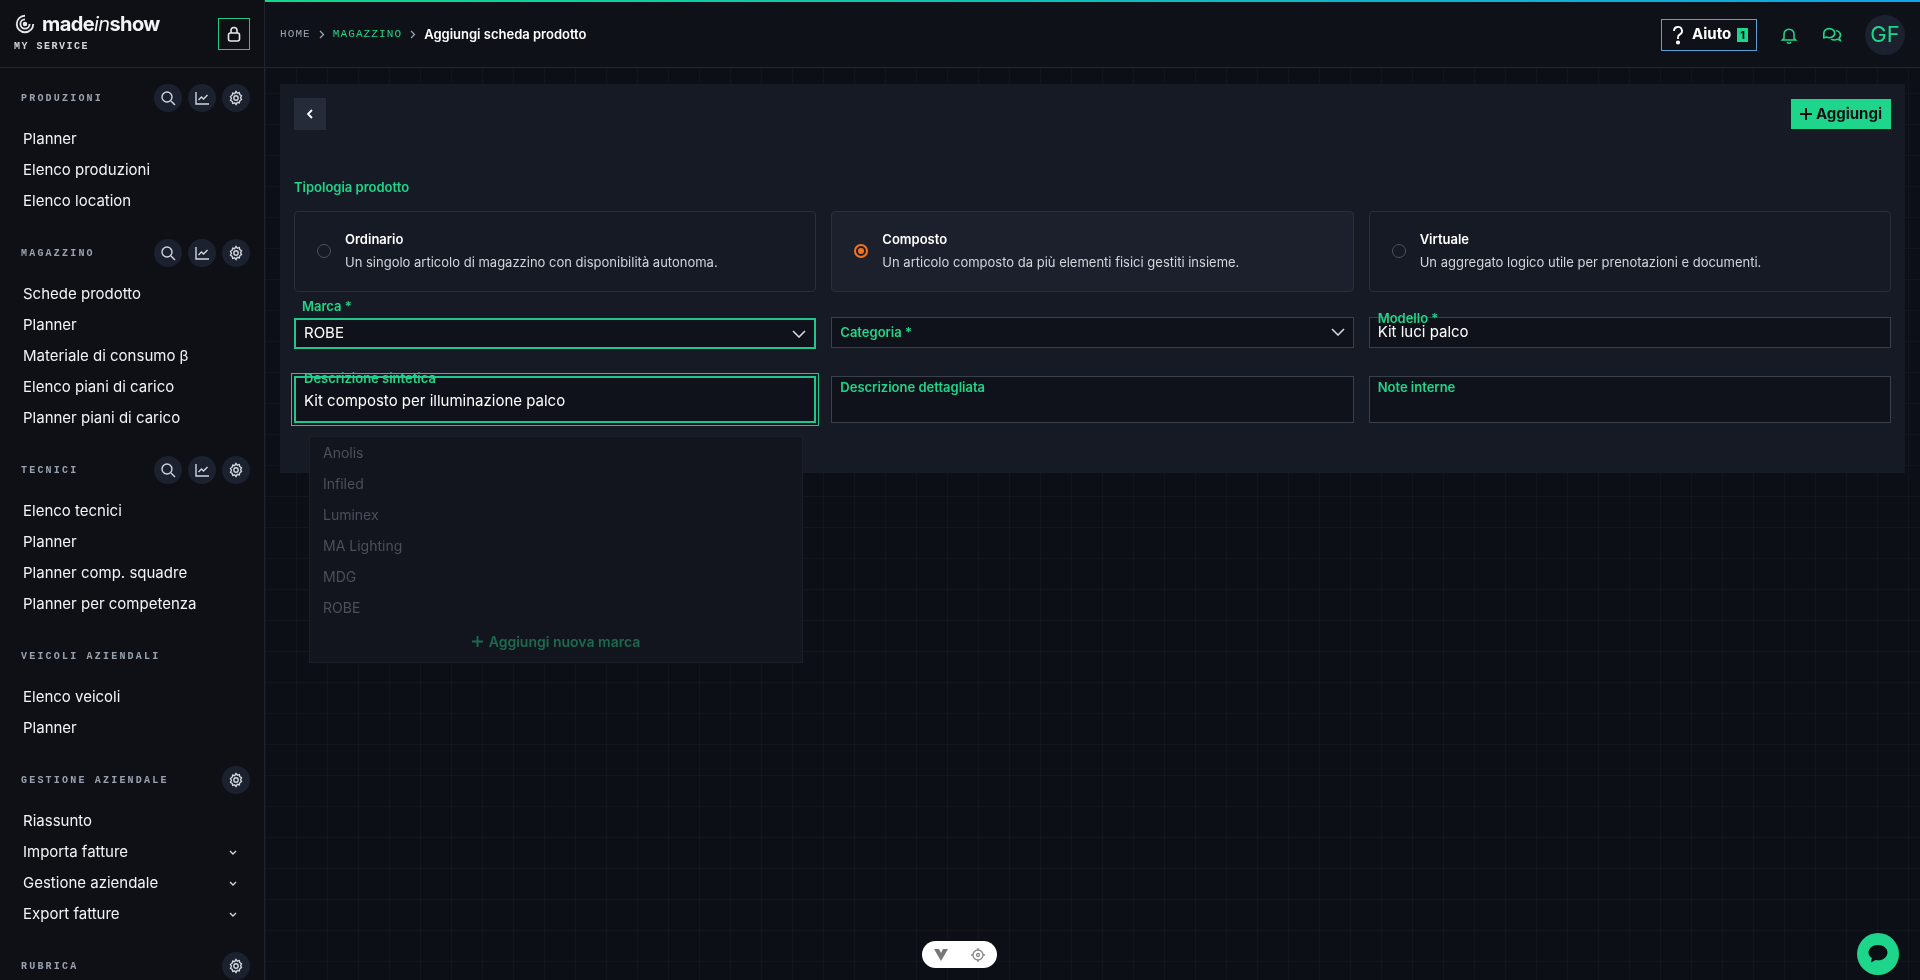 The width and height of the screenshot is (1920, 980). Describe the element at coordinates (505, 34) in the screenshot. I see `breadcrumb: Aggiungi scheda prodotto` at that location.